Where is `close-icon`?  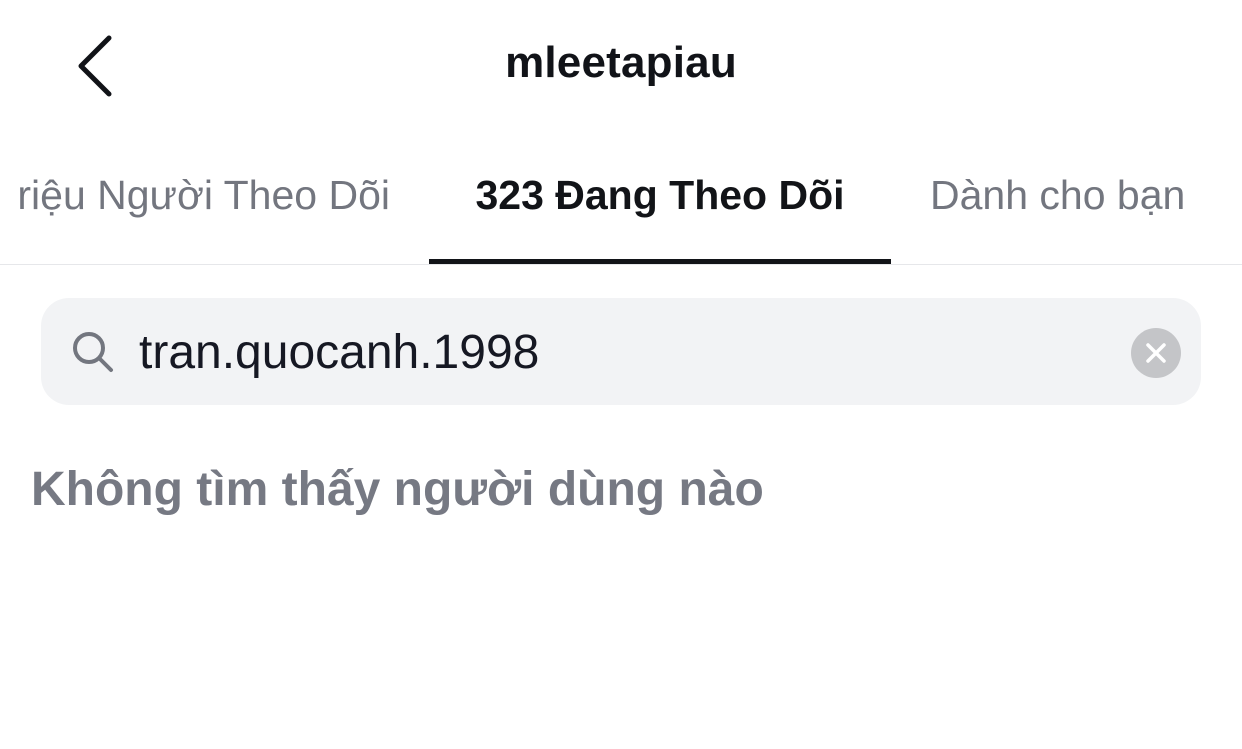
close-icon is located at coordinates (1156, 353).